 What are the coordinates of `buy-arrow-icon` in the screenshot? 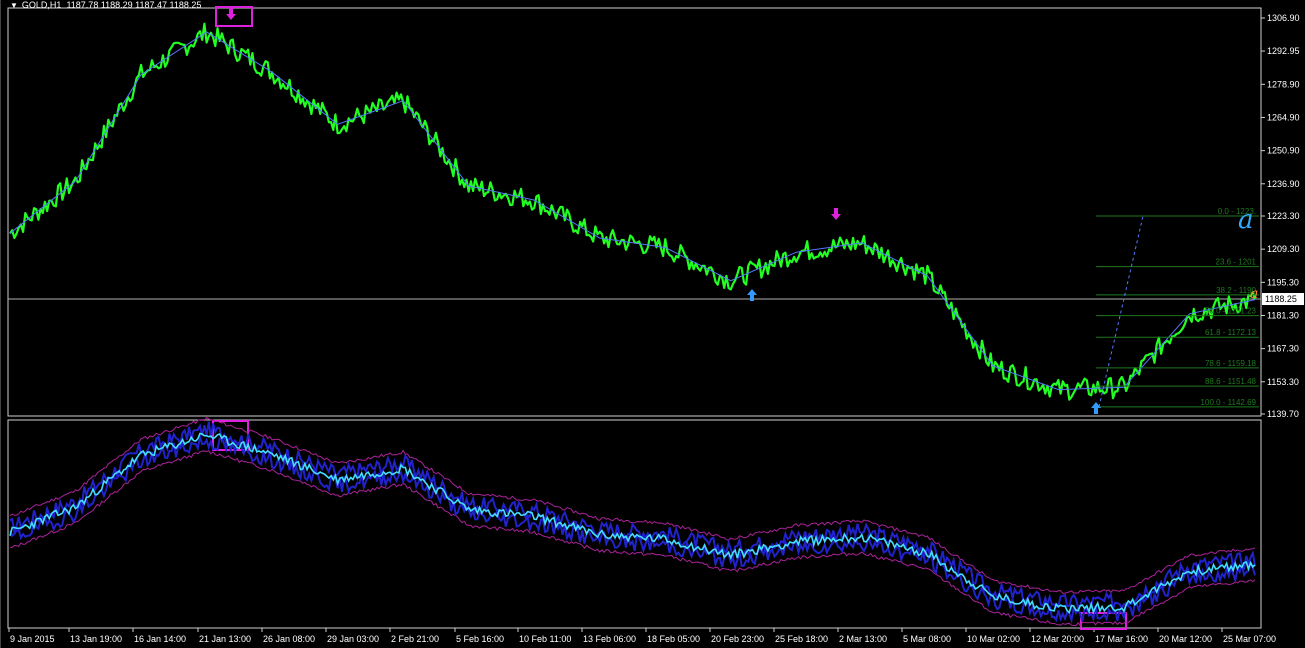 It's located at (1096, 408).